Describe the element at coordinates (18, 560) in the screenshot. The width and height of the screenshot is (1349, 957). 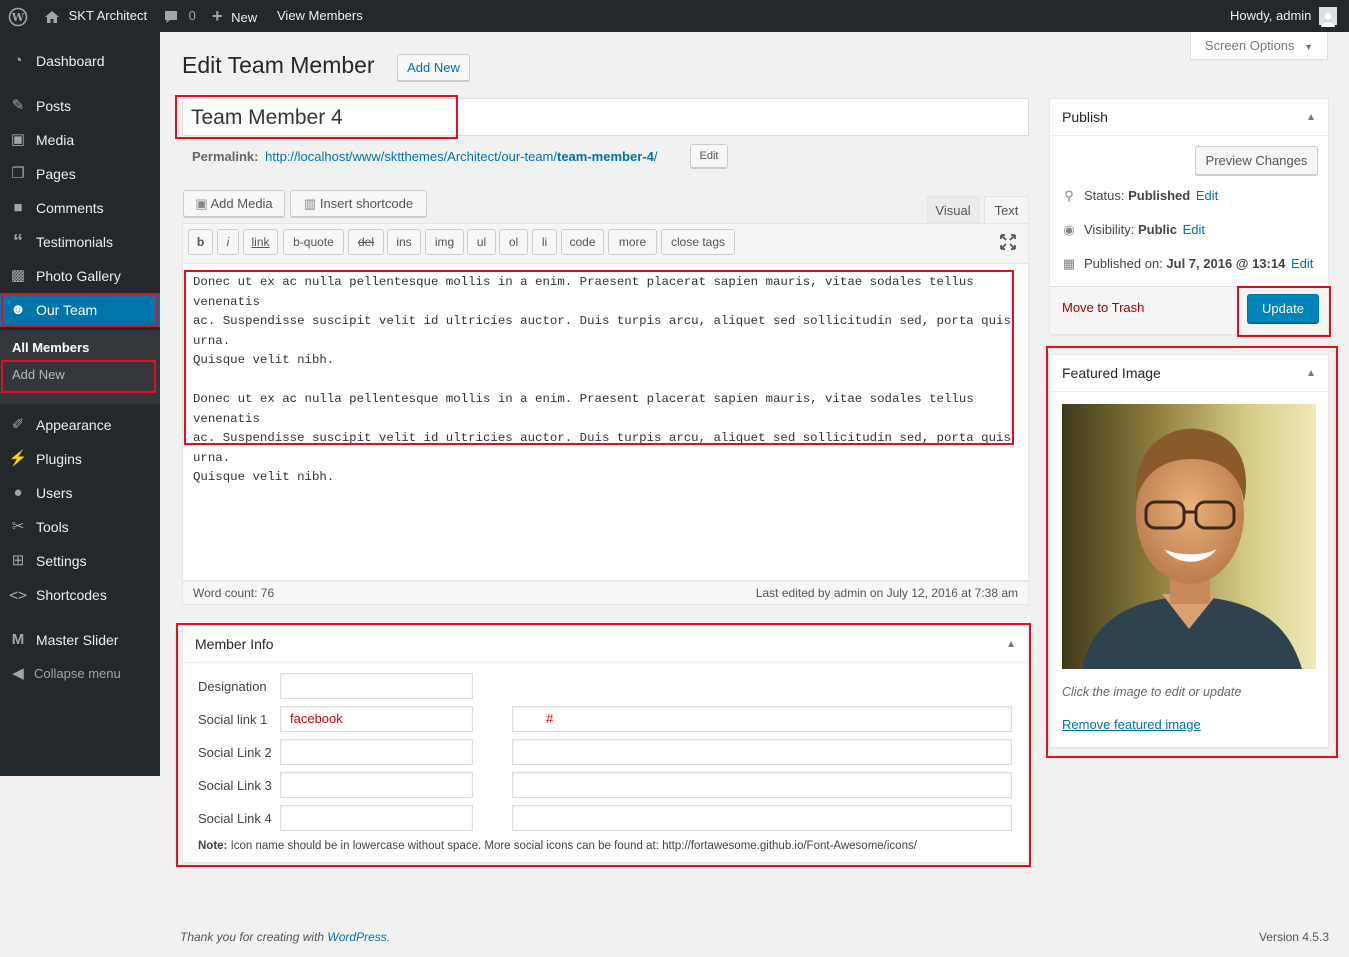
I see `settings-icon: ⊞` at that location.